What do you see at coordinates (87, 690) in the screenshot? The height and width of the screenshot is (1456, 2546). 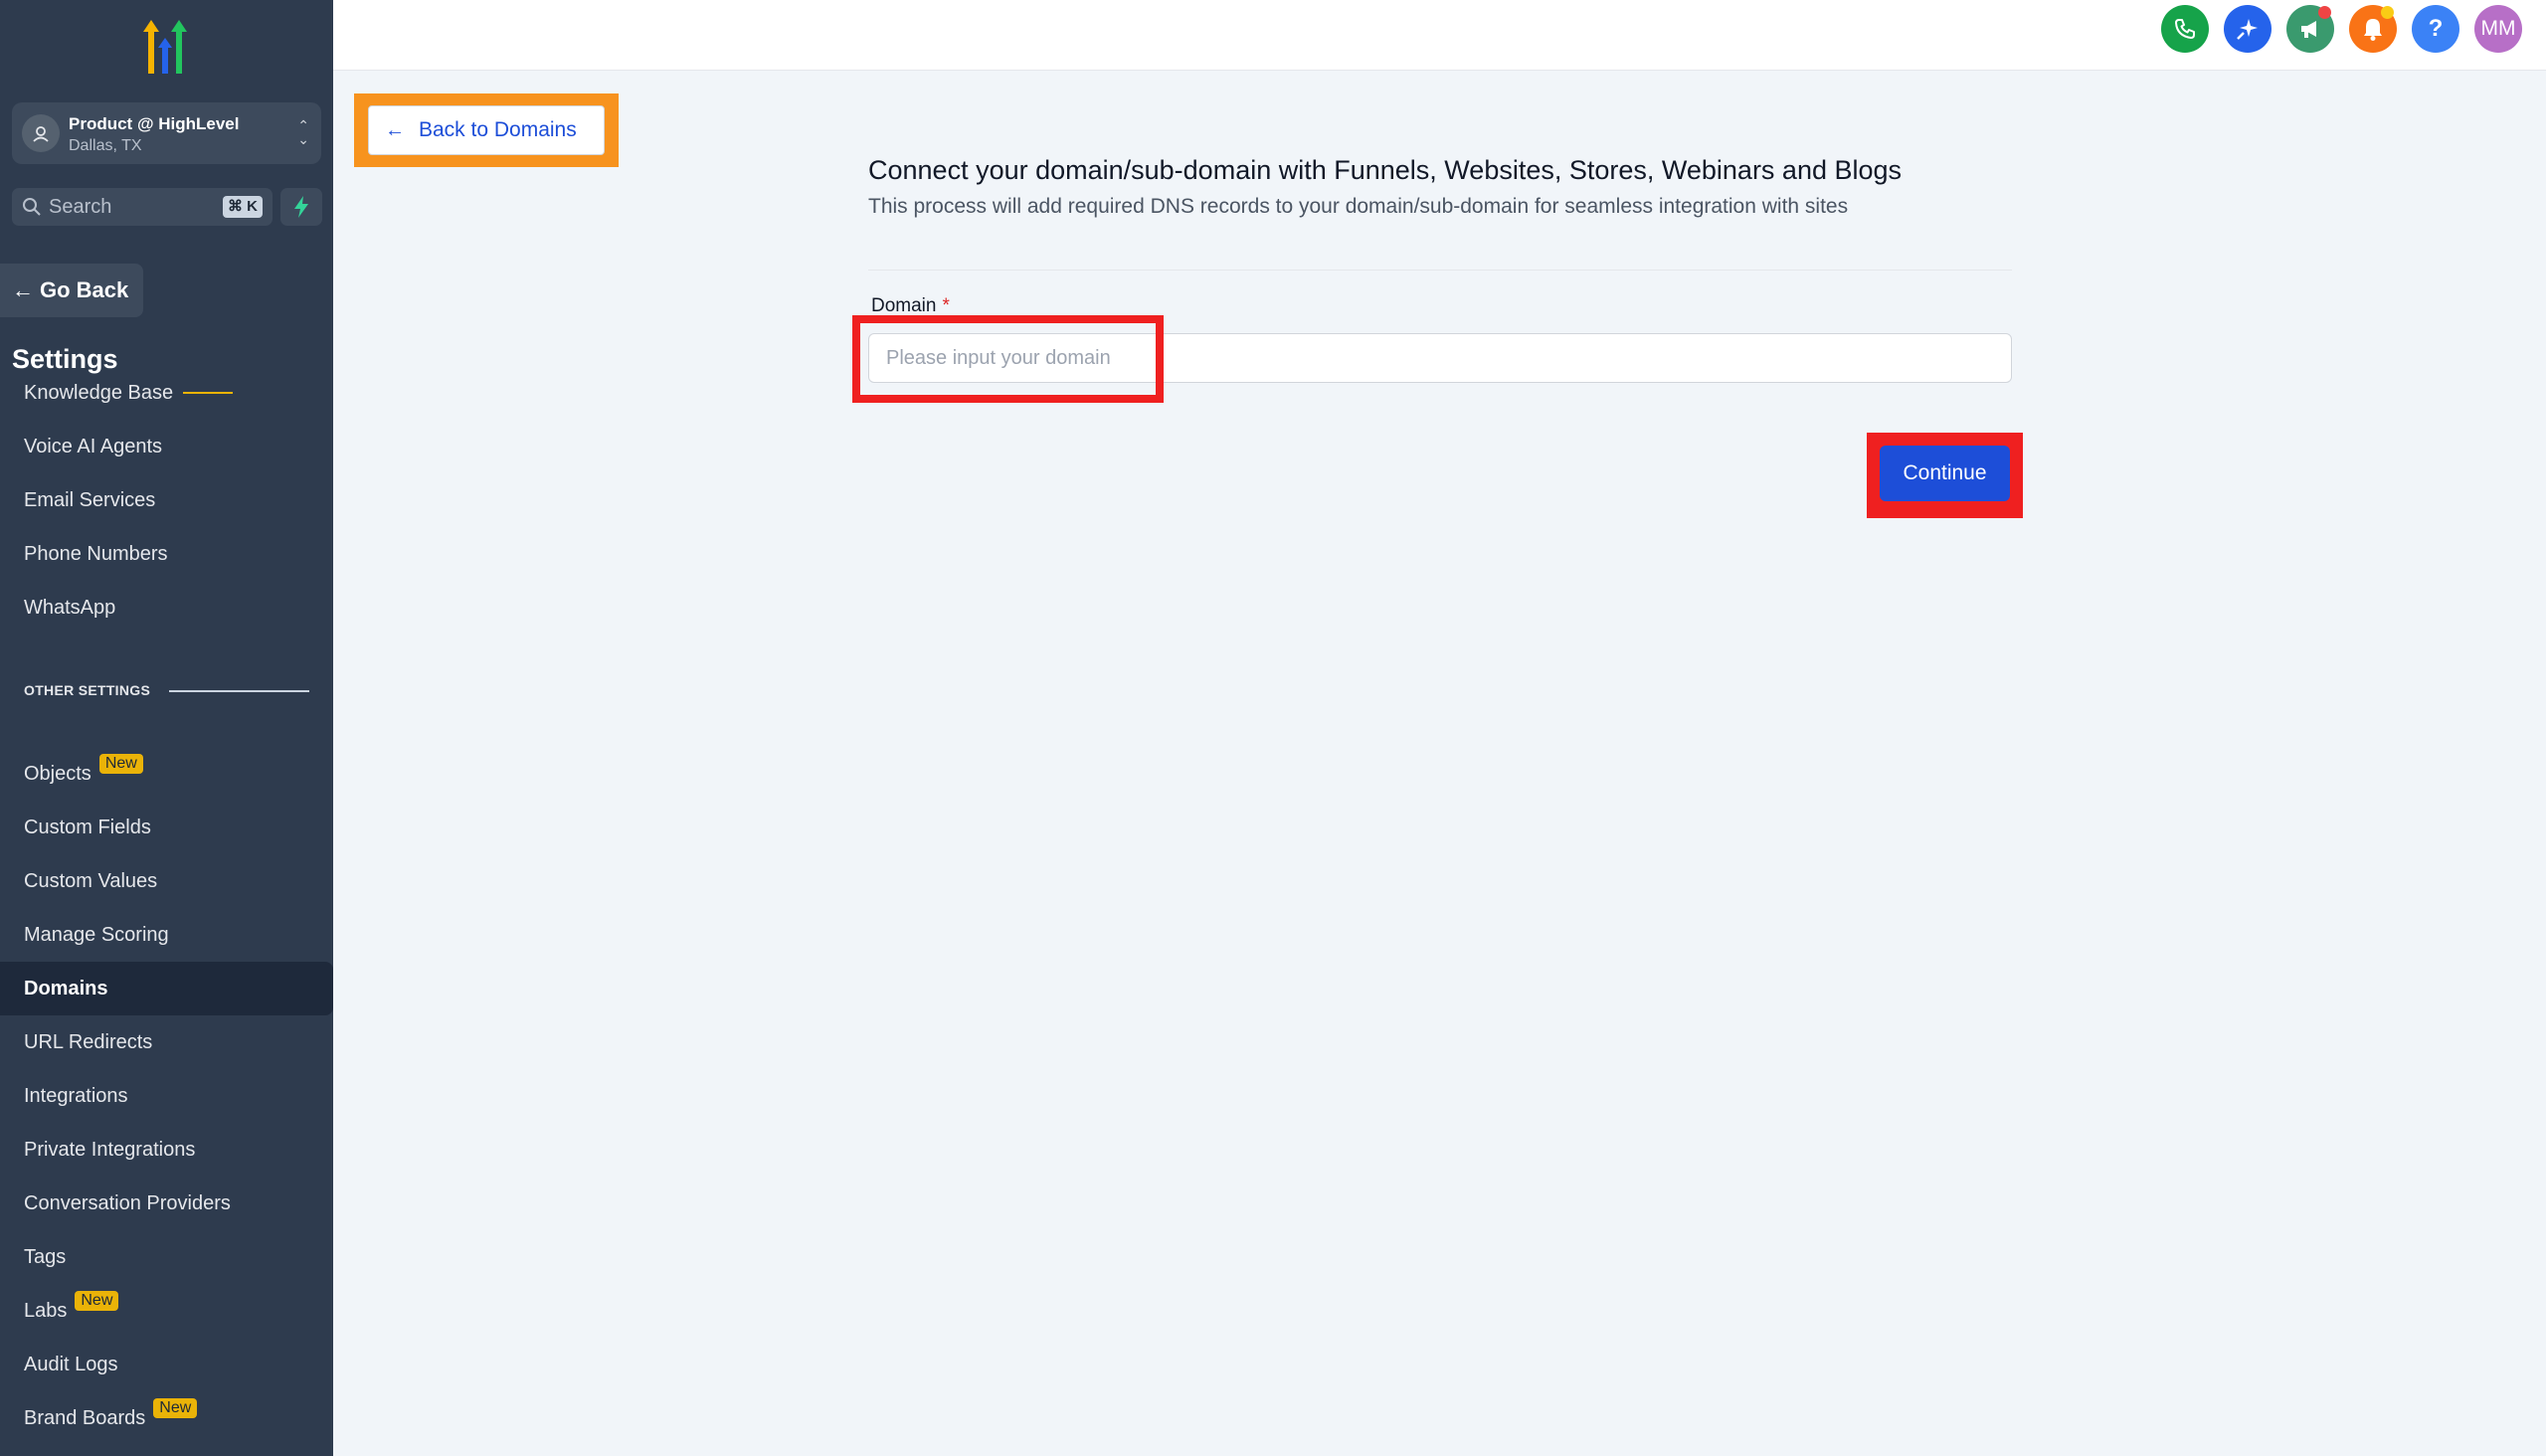 I see `section-other-settings: OTHER SETTINGS` at bounding box center [87, 690].